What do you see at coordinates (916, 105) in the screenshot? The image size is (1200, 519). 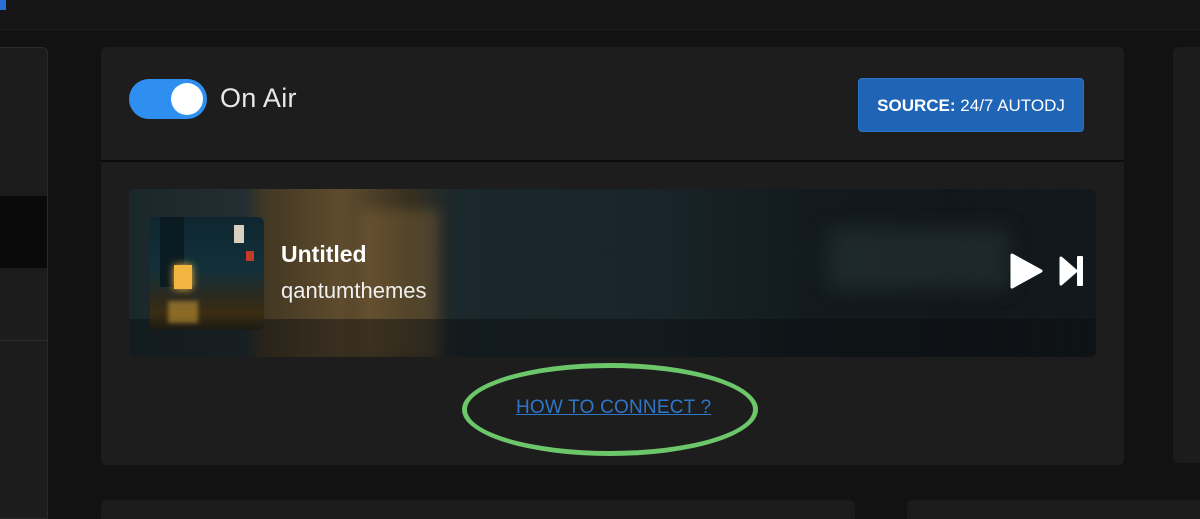 I see `source-prefix: SOURCE:` at bounding box center [916, 105].